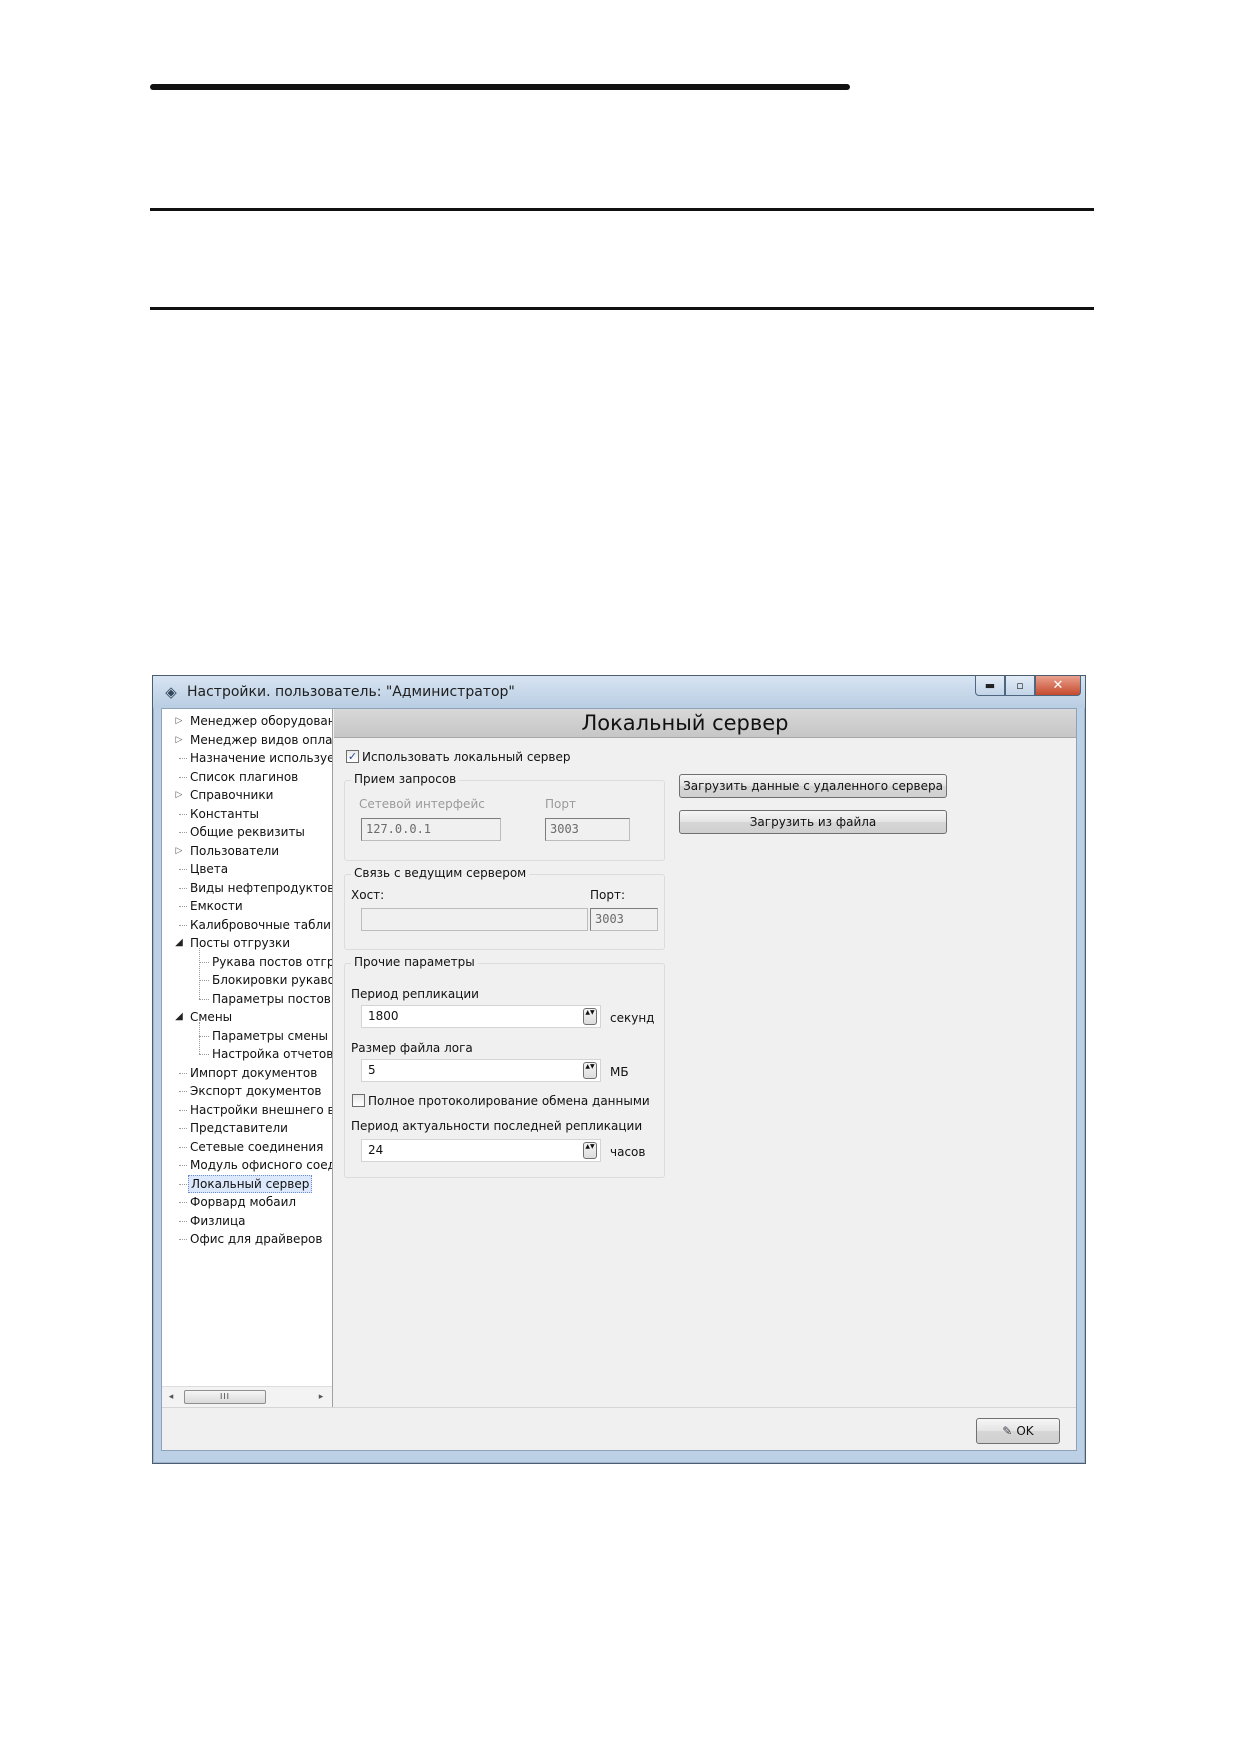 The width and height of the screenshot is (1239, 1754). What do you see at coordinates (247, 1221) in the screenshot?
I see `tree-item: Физлица` at bounding box center [247, 1221].